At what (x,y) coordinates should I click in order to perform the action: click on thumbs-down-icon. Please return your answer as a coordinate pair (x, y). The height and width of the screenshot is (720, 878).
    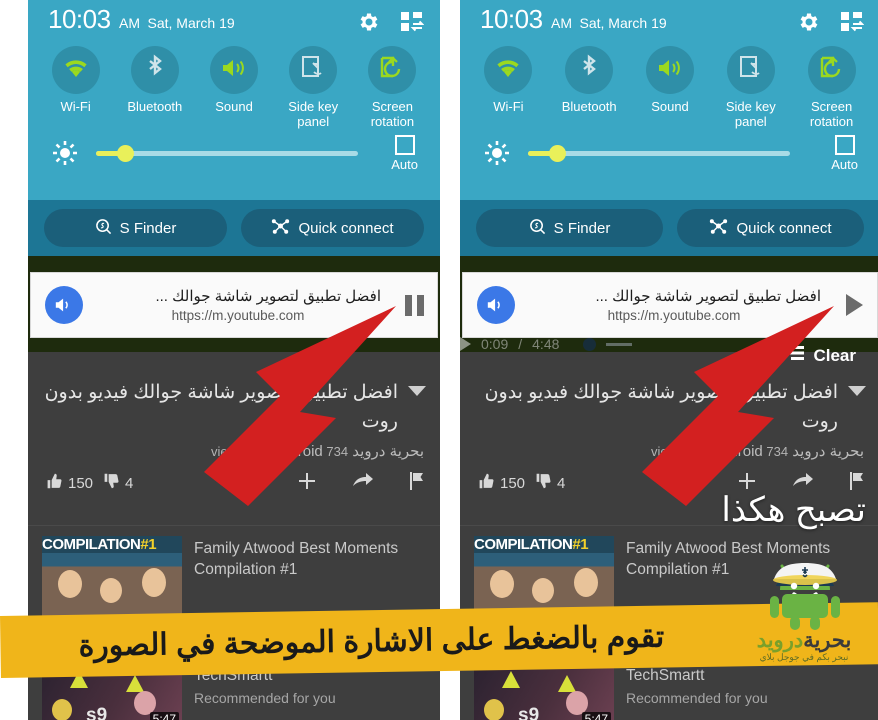
    Looking at the image, I should click on (542, 483).